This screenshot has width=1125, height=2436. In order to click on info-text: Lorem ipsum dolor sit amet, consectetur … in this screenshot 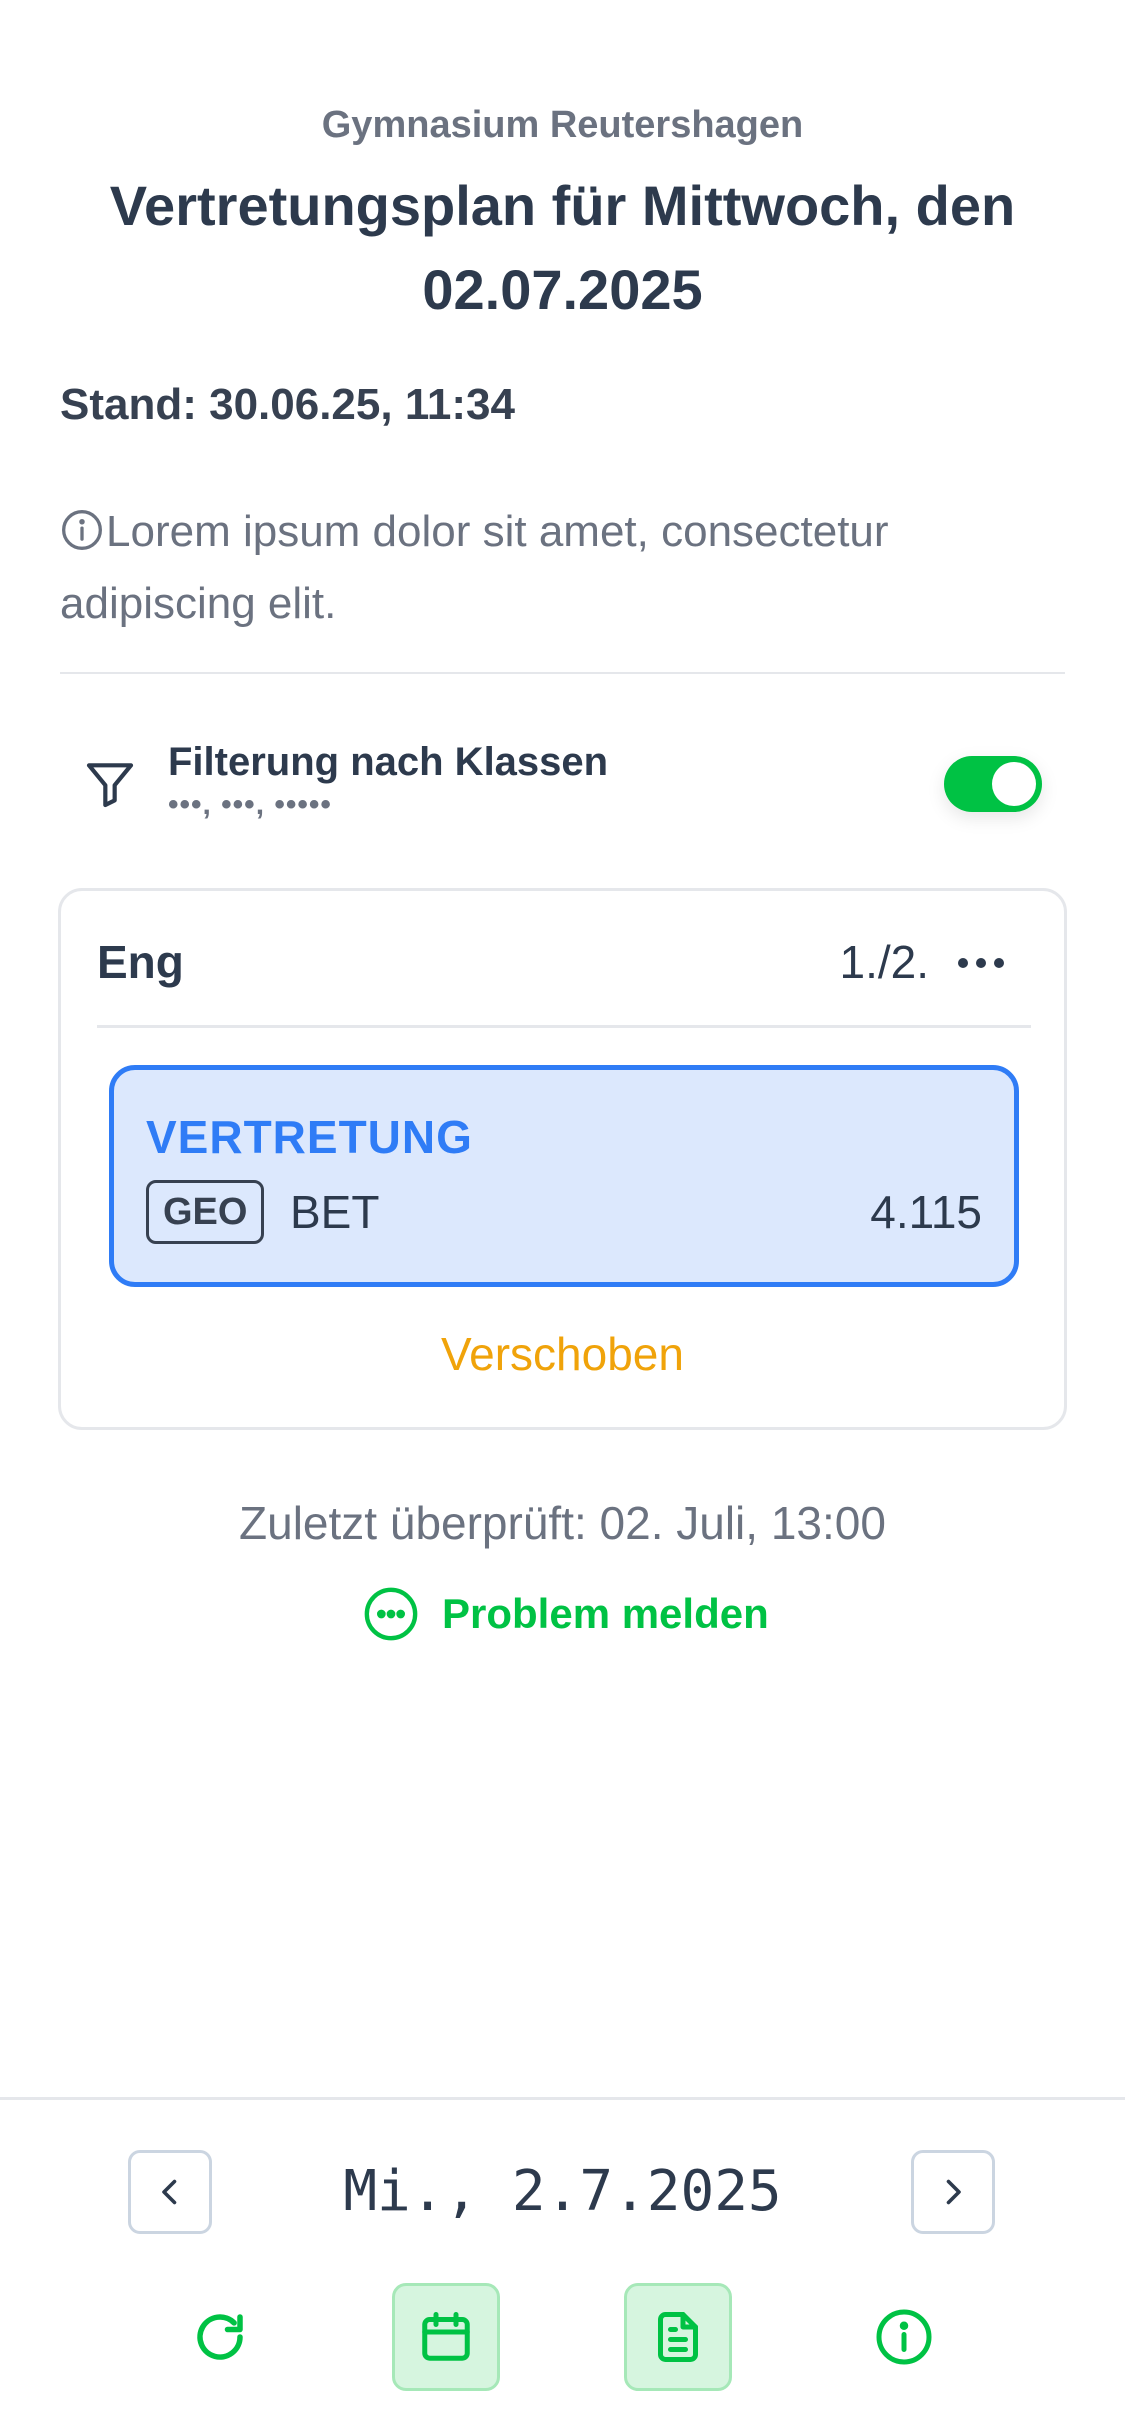, I will do `click(474, 567)`.